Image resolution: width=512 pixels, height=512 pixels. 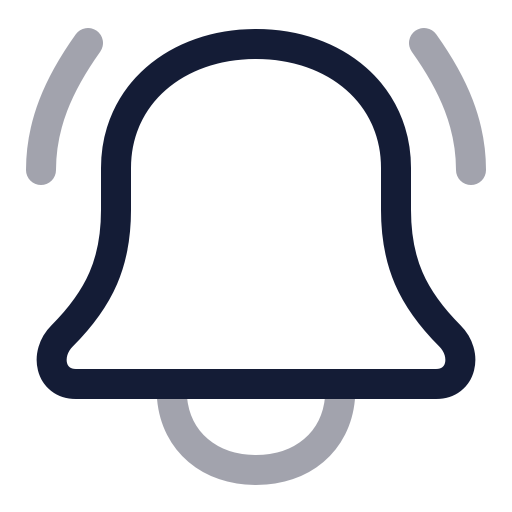 What do you see at coordinates (447, 106) in the screenshot?
I see `ring-wave-right-icon` at bounding box center [447, 106].